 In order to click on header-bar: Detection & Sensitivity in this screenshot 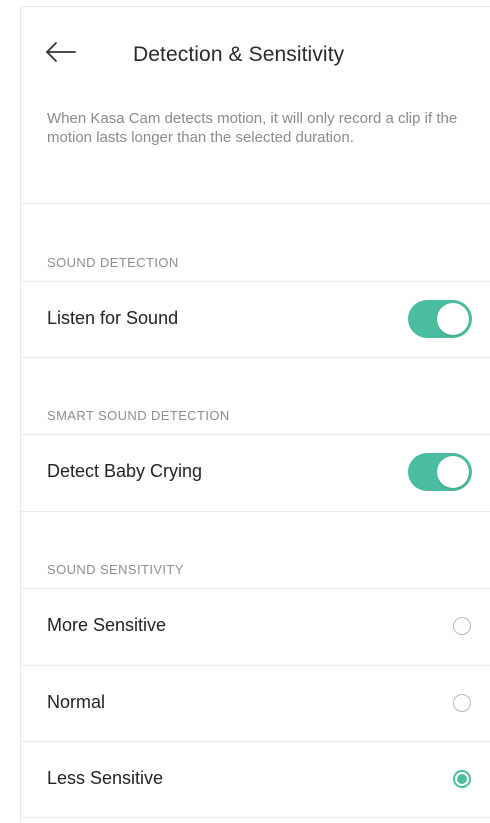, I will do `click(255, 52)`.